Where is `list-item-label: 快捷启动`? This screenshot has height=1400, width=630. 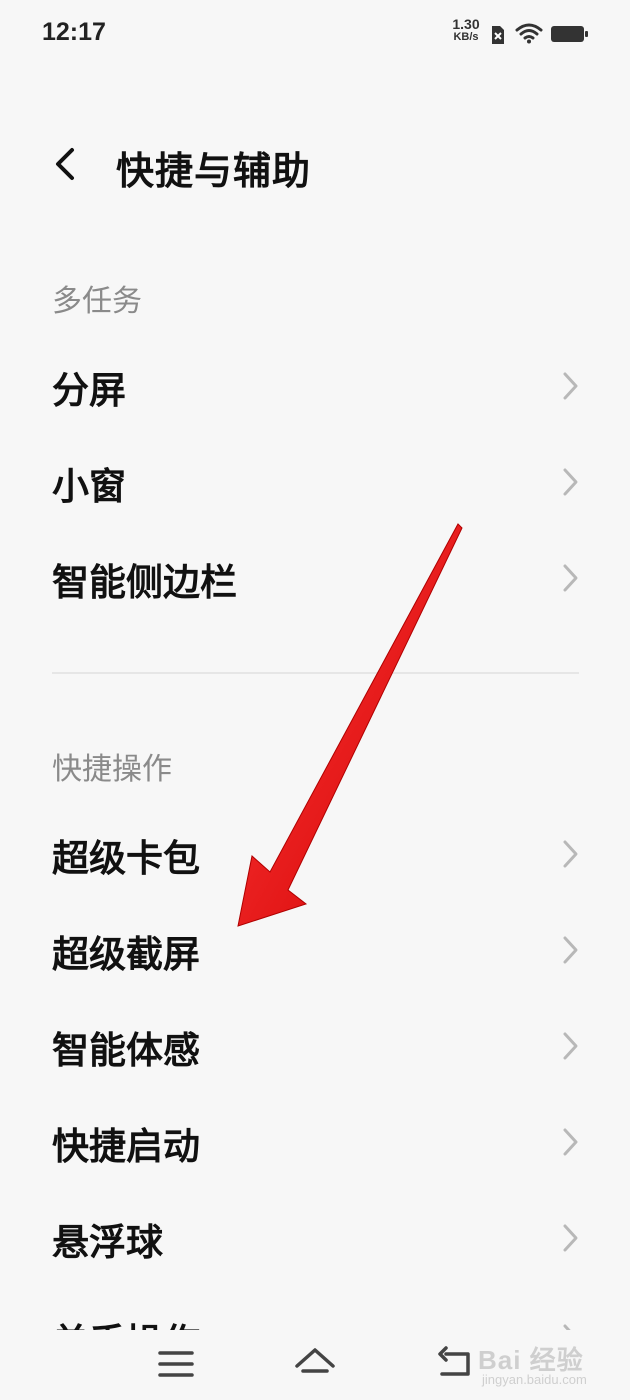
list-item-label: 快捷启动 is located at coordinates (126, 1146).